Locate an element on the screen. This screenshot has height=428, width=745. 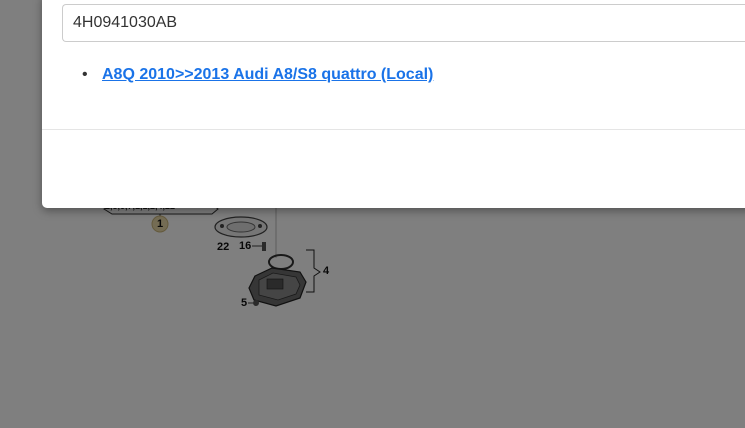
part-number-search-input is located at coordinates (403, 23).